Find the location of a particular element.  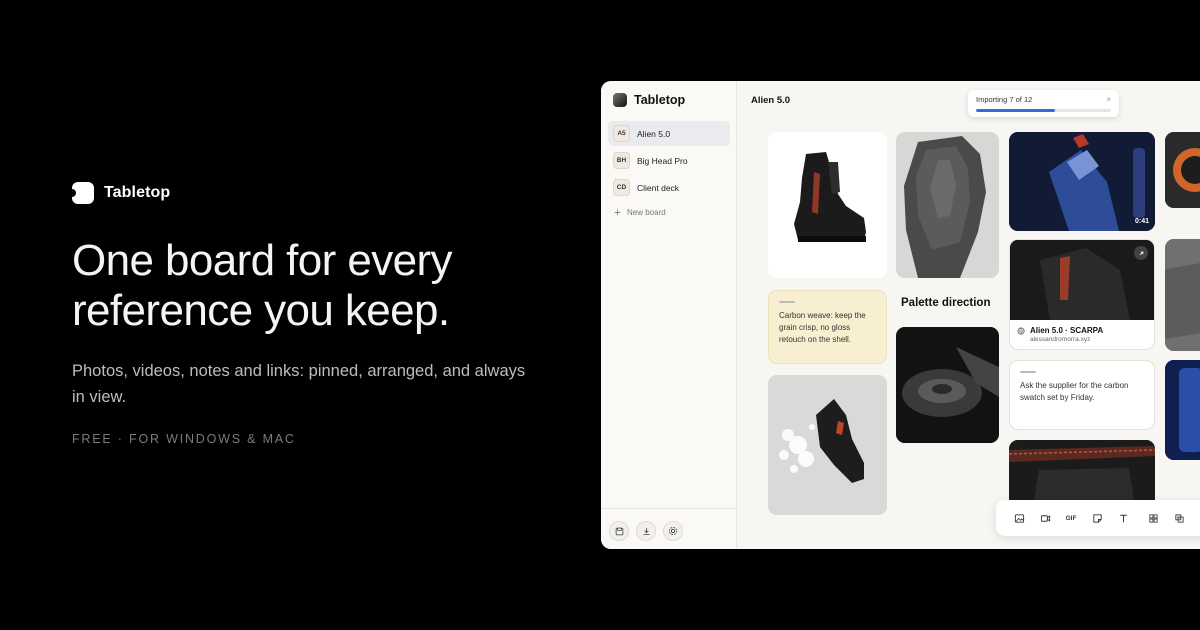

save-button is located at coordinates (619, 531).